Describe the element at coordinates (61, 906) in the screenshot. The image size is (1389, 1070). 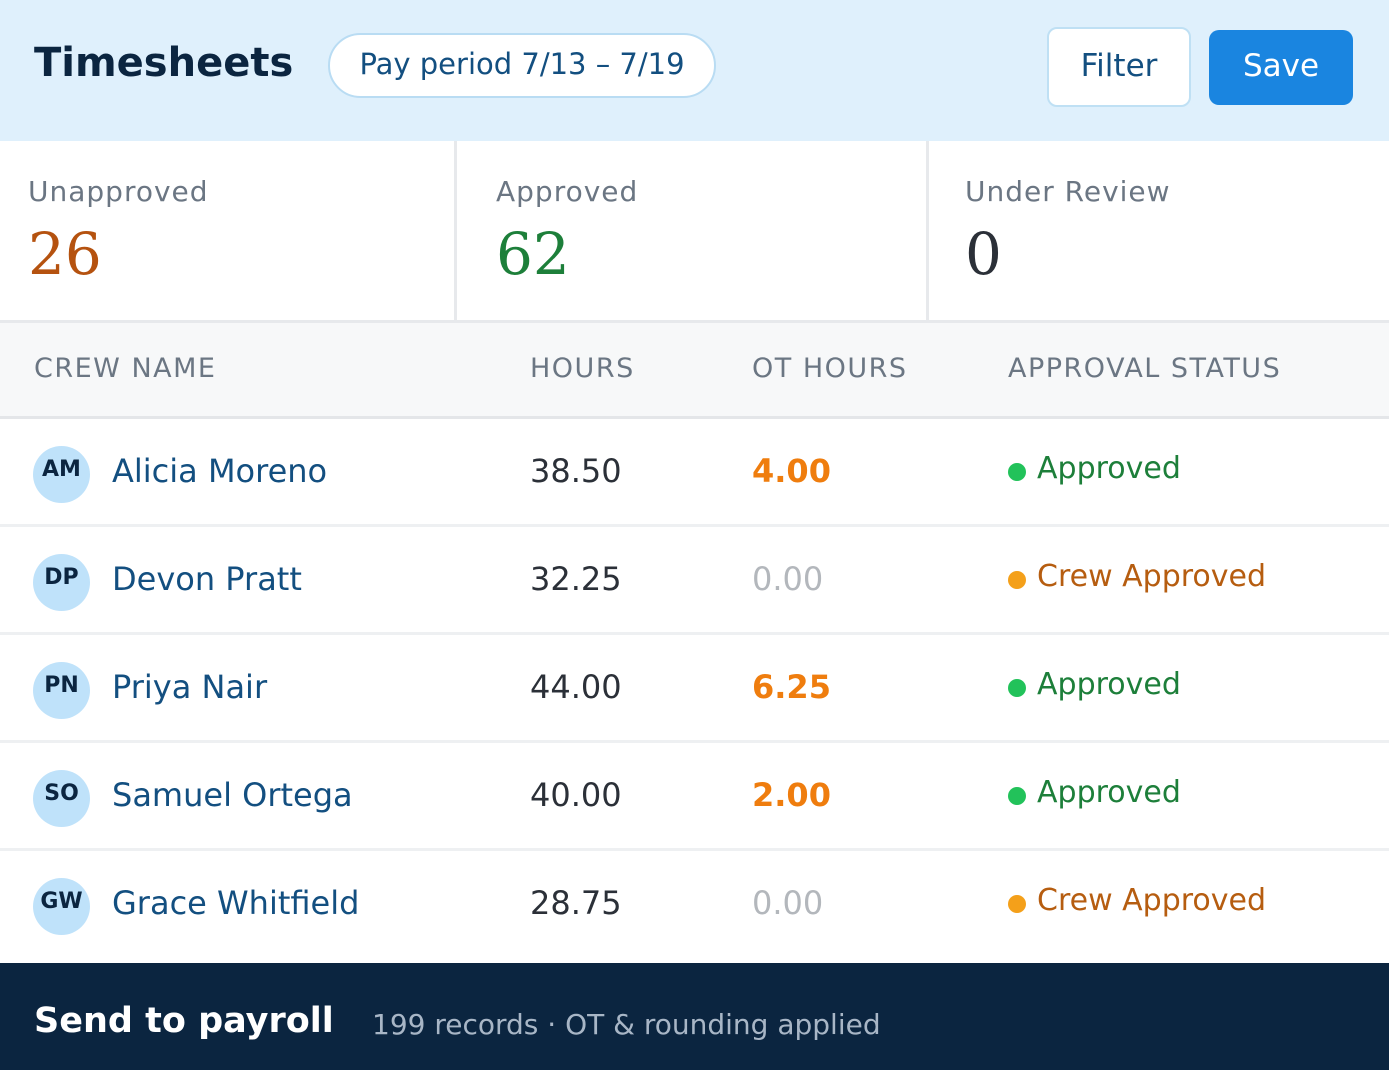
I see `avatar: GW` at that location.